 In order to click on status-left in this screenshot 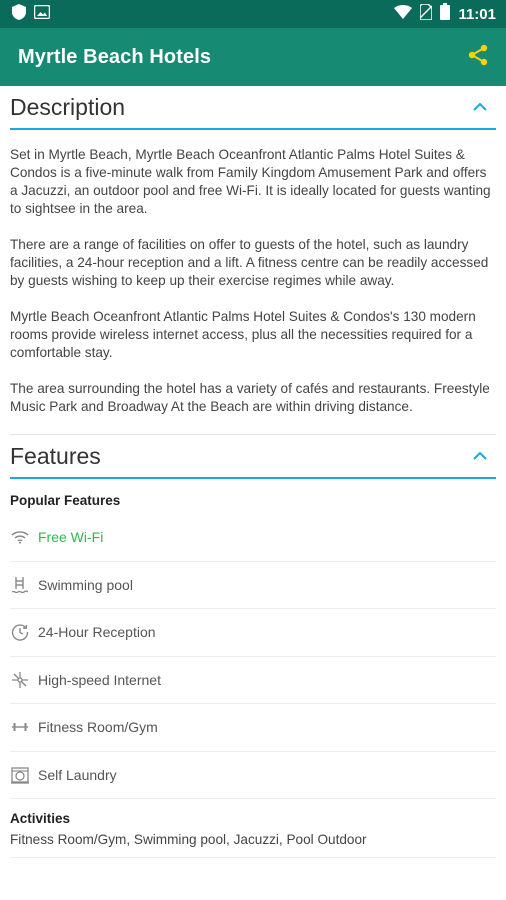, I will do `click(31, 14)`.